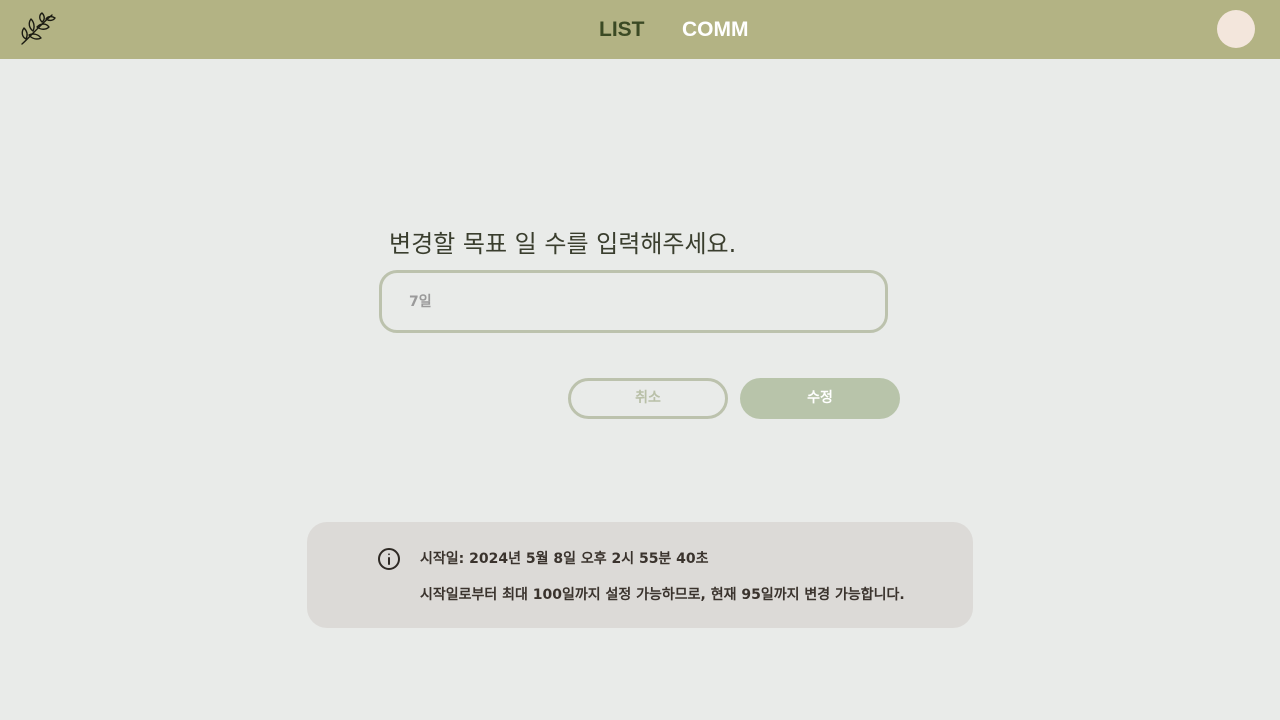 The height and width of the screenshot is (720, 1280). I want to click on goal-days-input, so click(633, 301).